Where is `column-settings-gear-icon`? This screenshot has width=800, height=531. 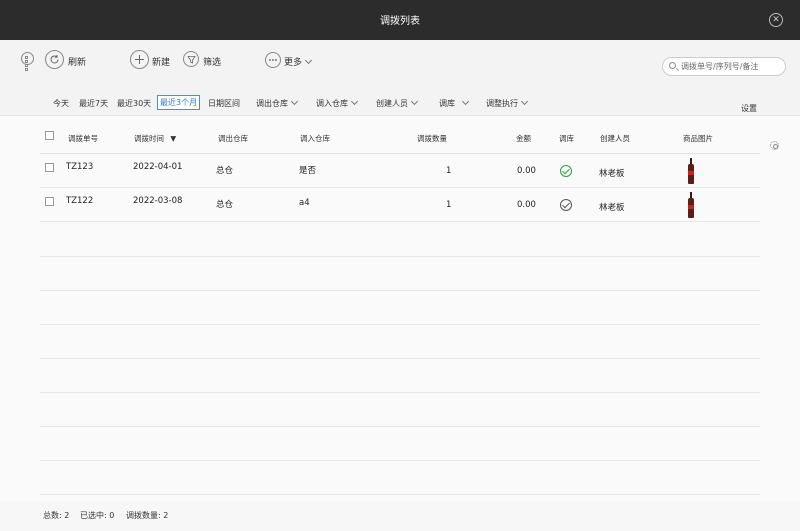 column-settings-gear-icon is located at coordinates (774, 145).